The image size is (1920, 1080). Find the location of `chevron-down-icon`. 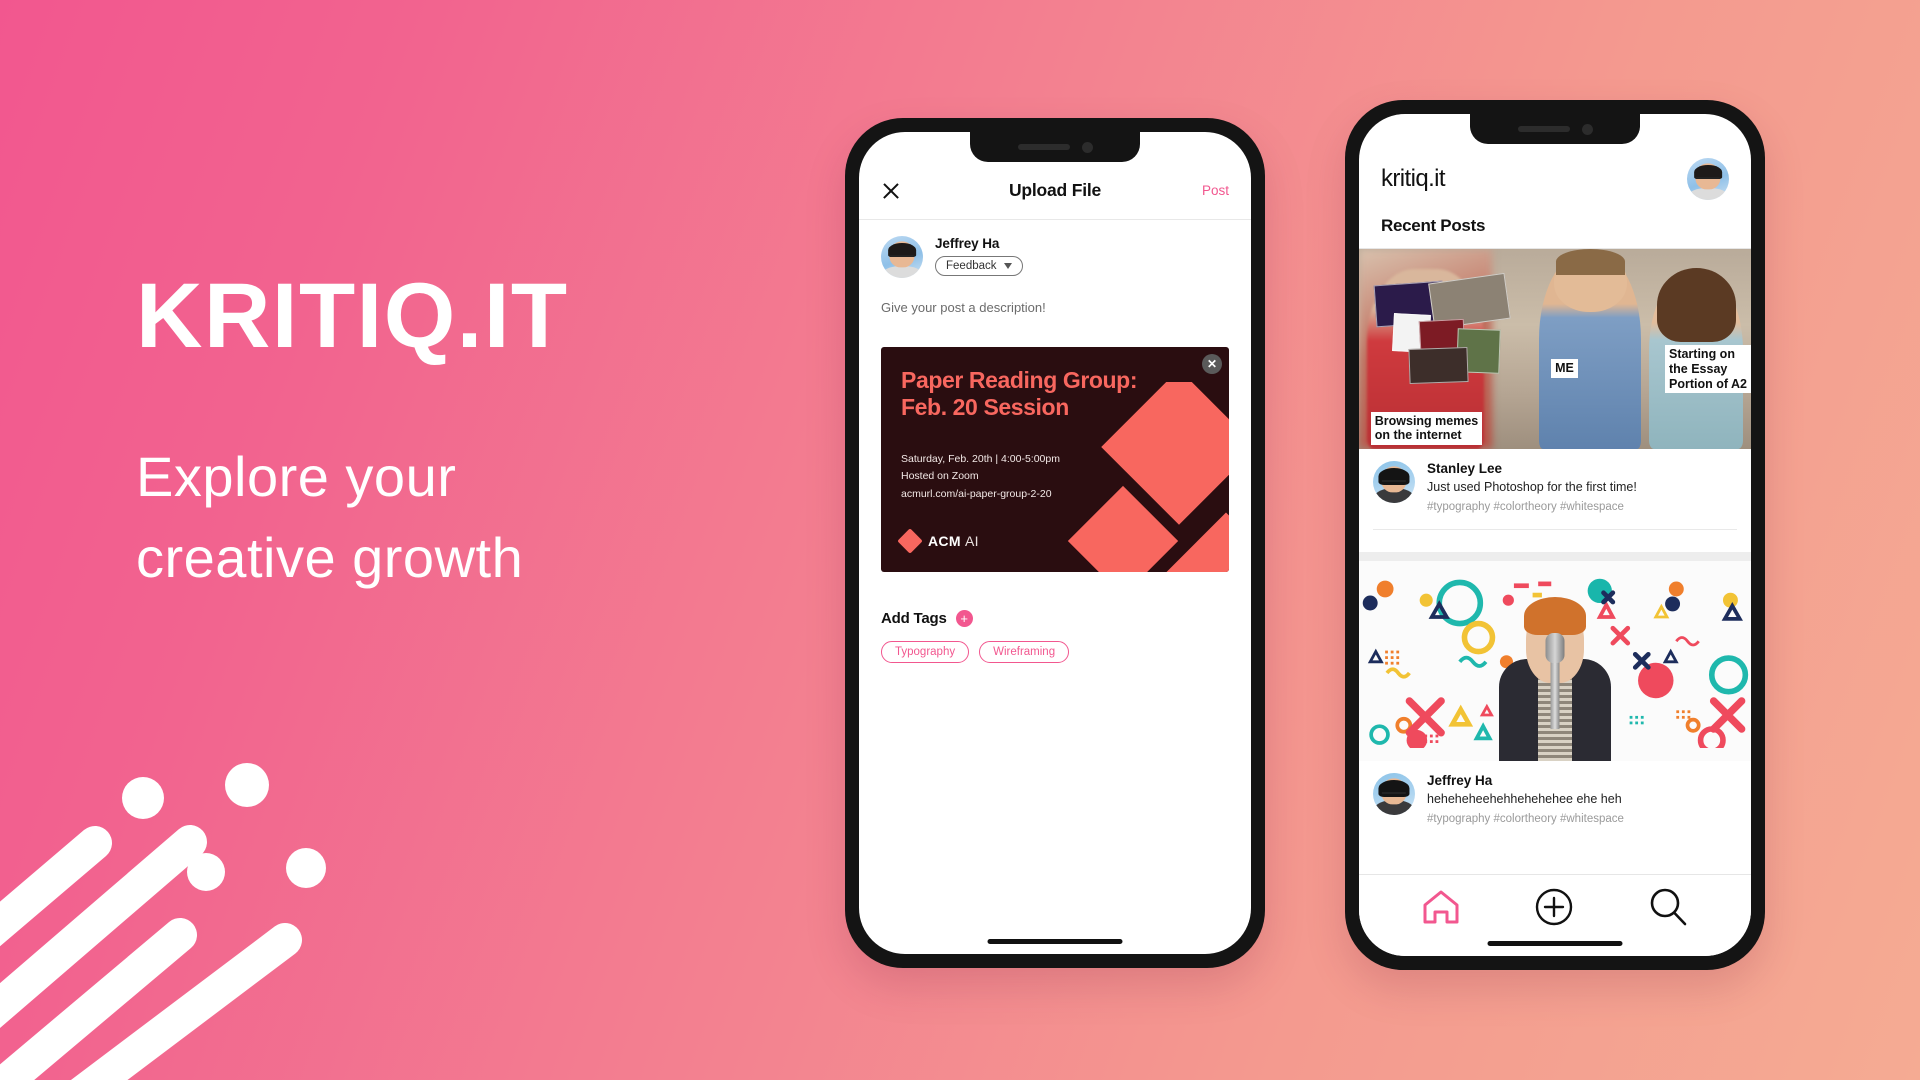

chevron-down-icon is located at coordinates (1007, 266).